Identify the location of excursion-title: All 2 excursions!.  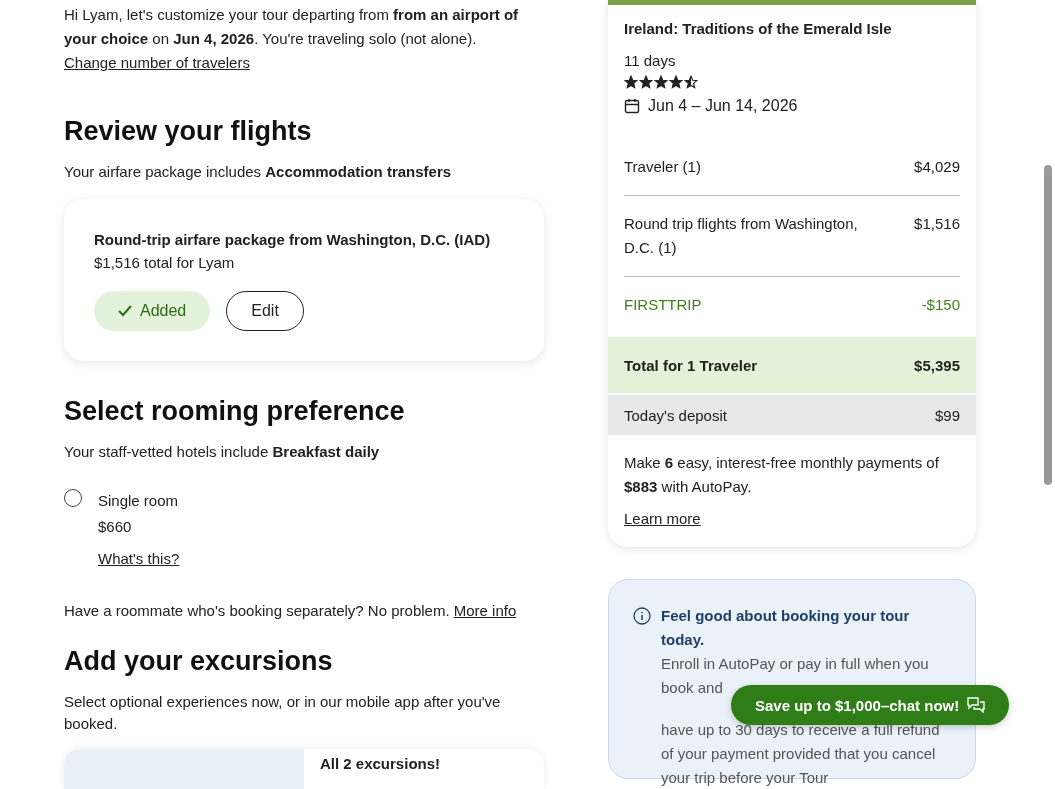
(380, 764).